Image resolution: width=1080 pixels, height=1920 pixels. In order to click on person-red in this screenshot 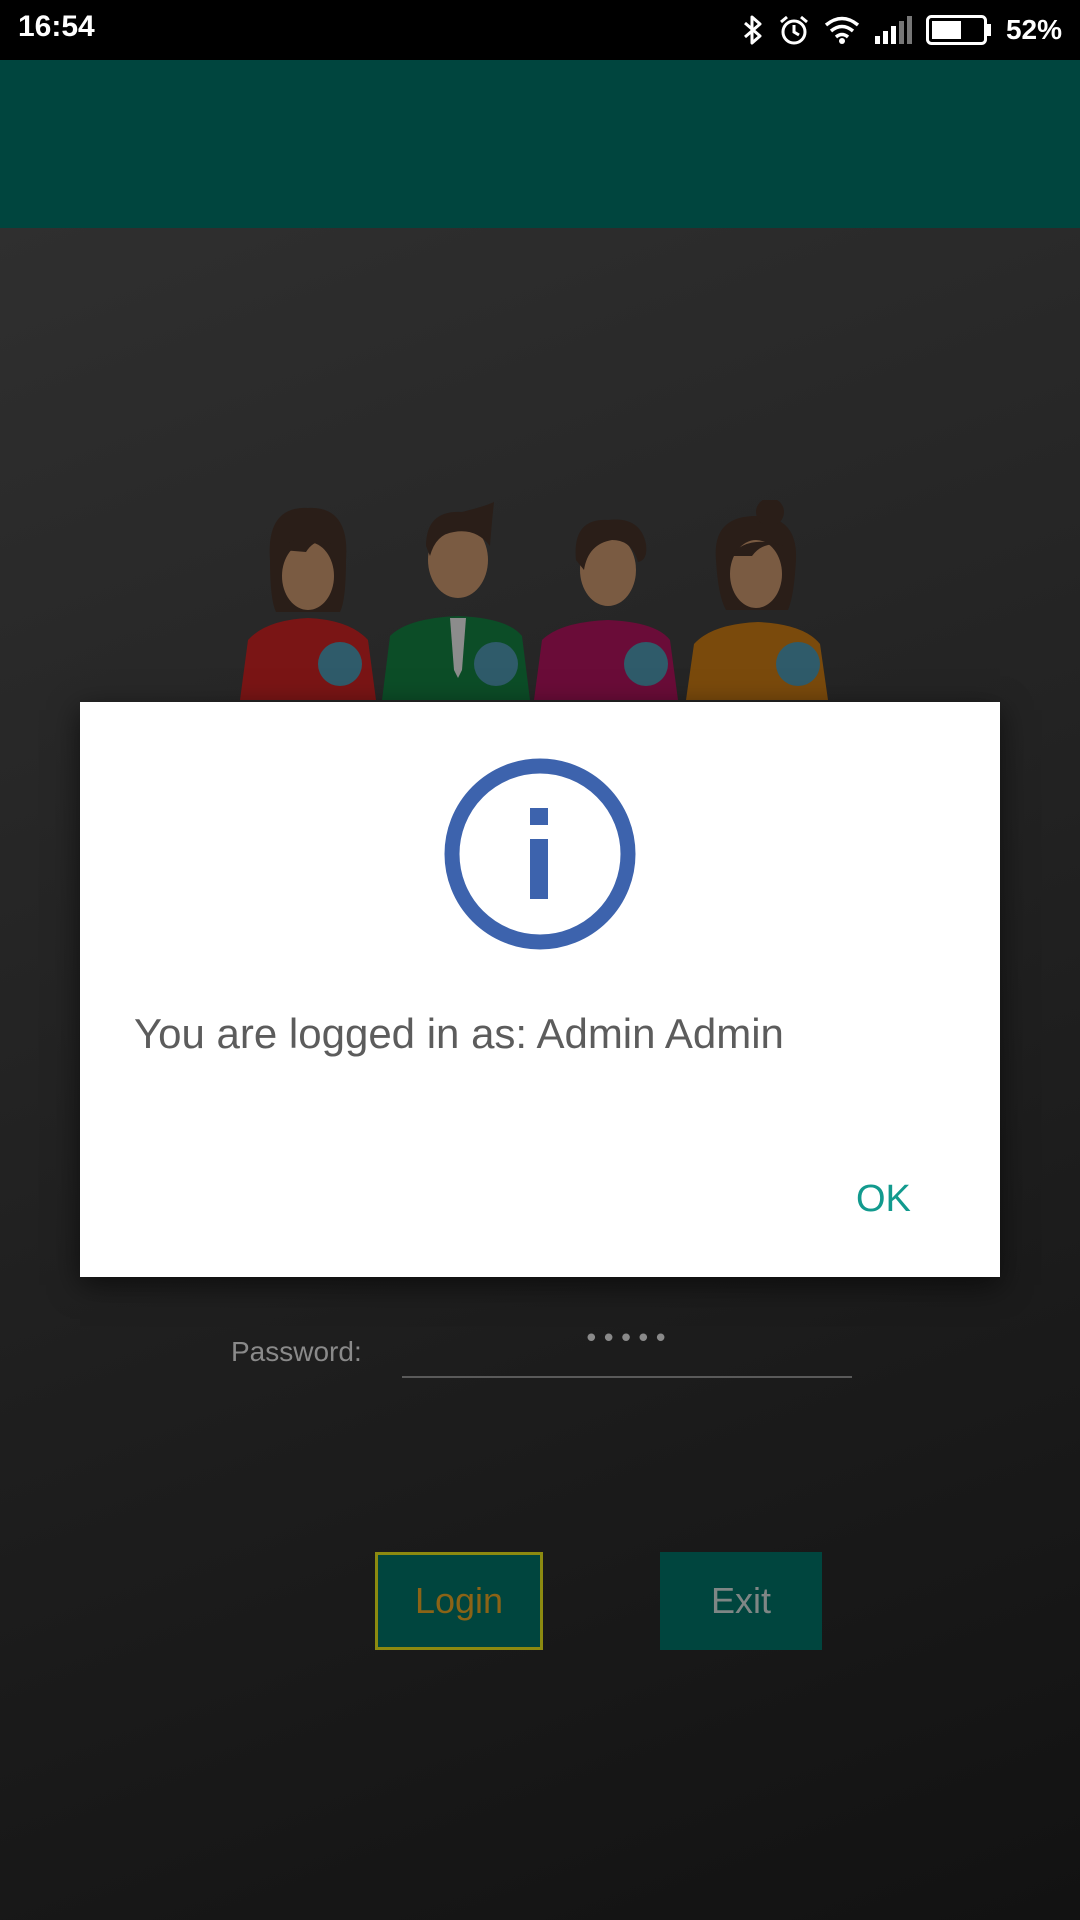, I will do `click(308, 603)`.